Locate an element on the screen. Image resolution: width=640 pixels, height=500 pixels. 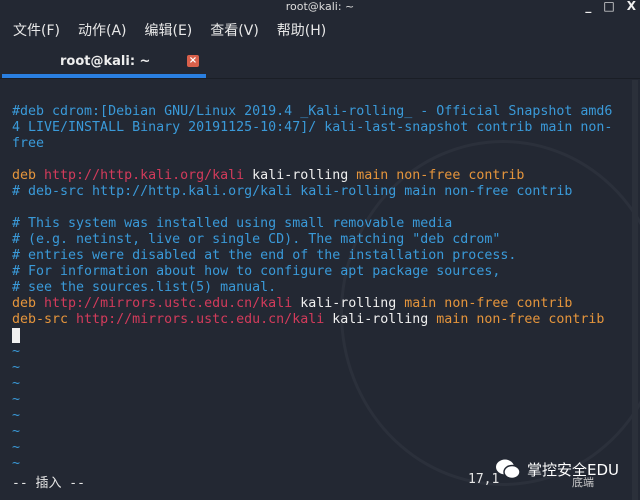
menu-file: 文件(F) is located at coordinates (36, 33).